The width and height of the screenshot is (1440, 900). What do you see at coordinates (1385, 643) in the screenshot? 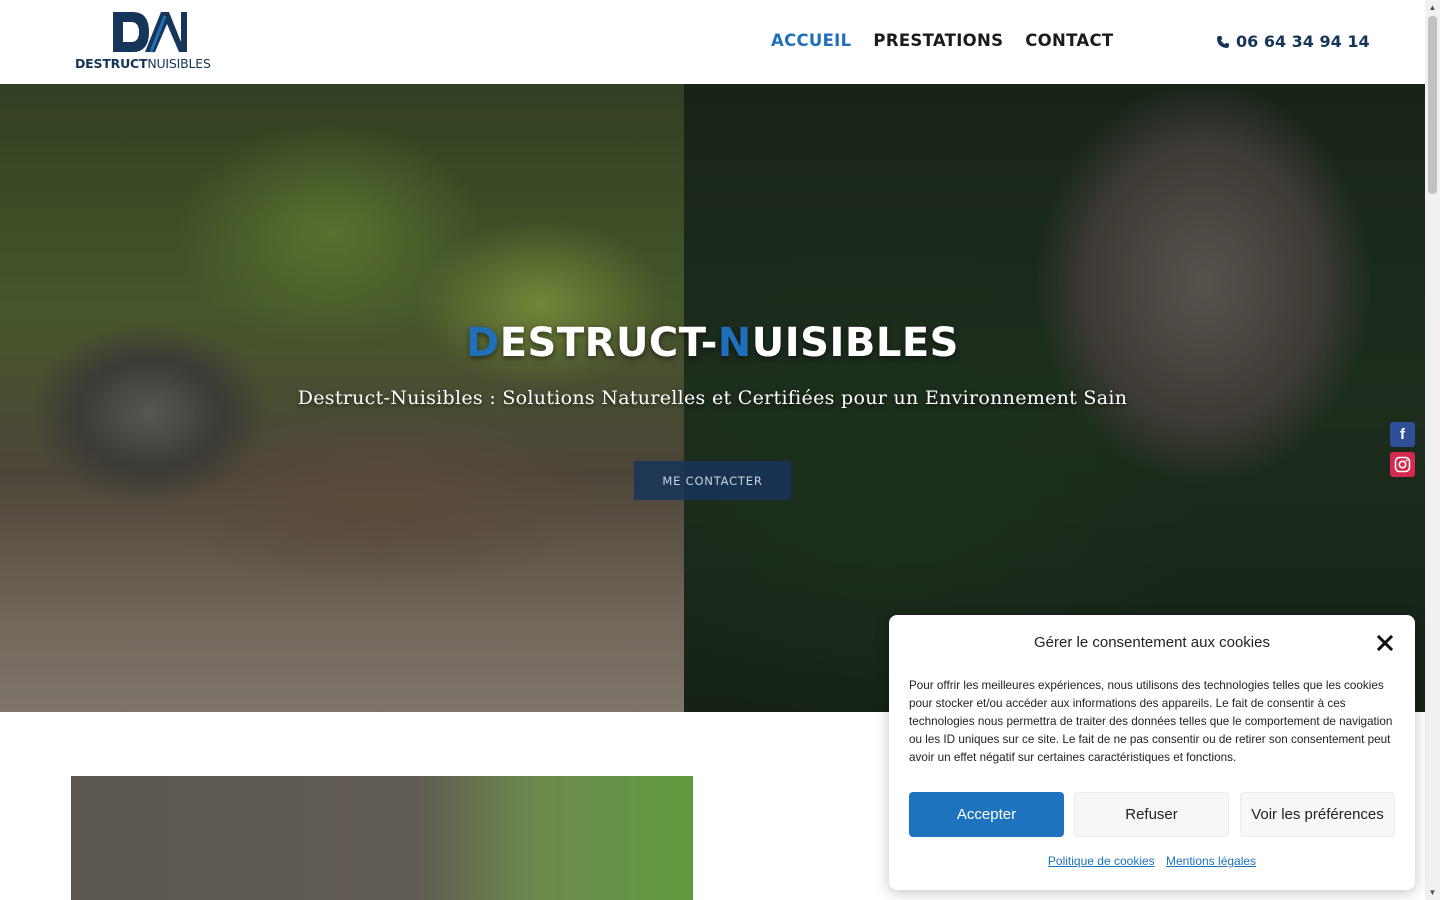
I see `close-icon` at bounding box center [1385, 643].